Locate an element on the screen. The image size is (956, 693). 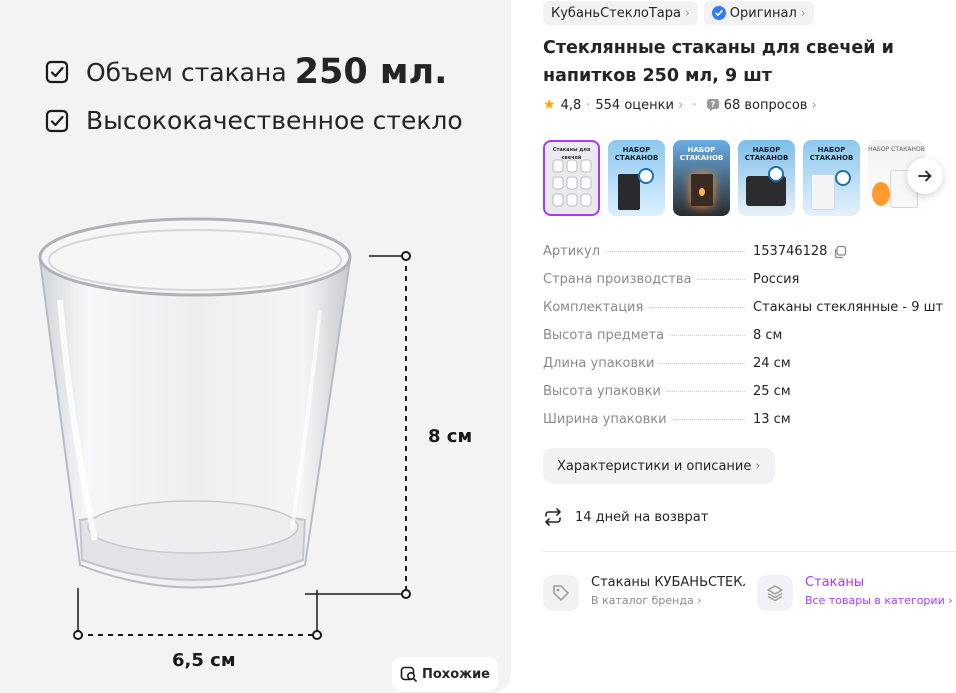
original-chip-label: Оригинал is located at coordinates (763, 13).